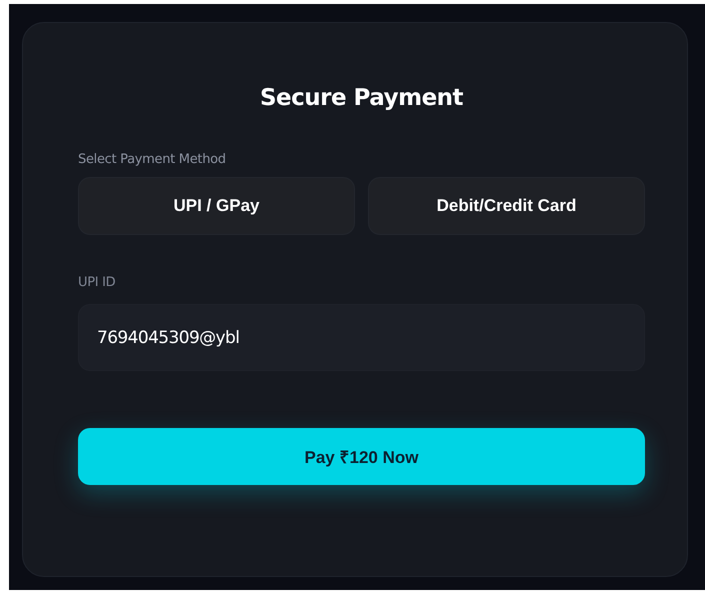 The width and height of the screenshot is (705, 599). Describe the element at coordinates (362, 98) in the screenshot. I see `card-title: Secure Payment` at that location.